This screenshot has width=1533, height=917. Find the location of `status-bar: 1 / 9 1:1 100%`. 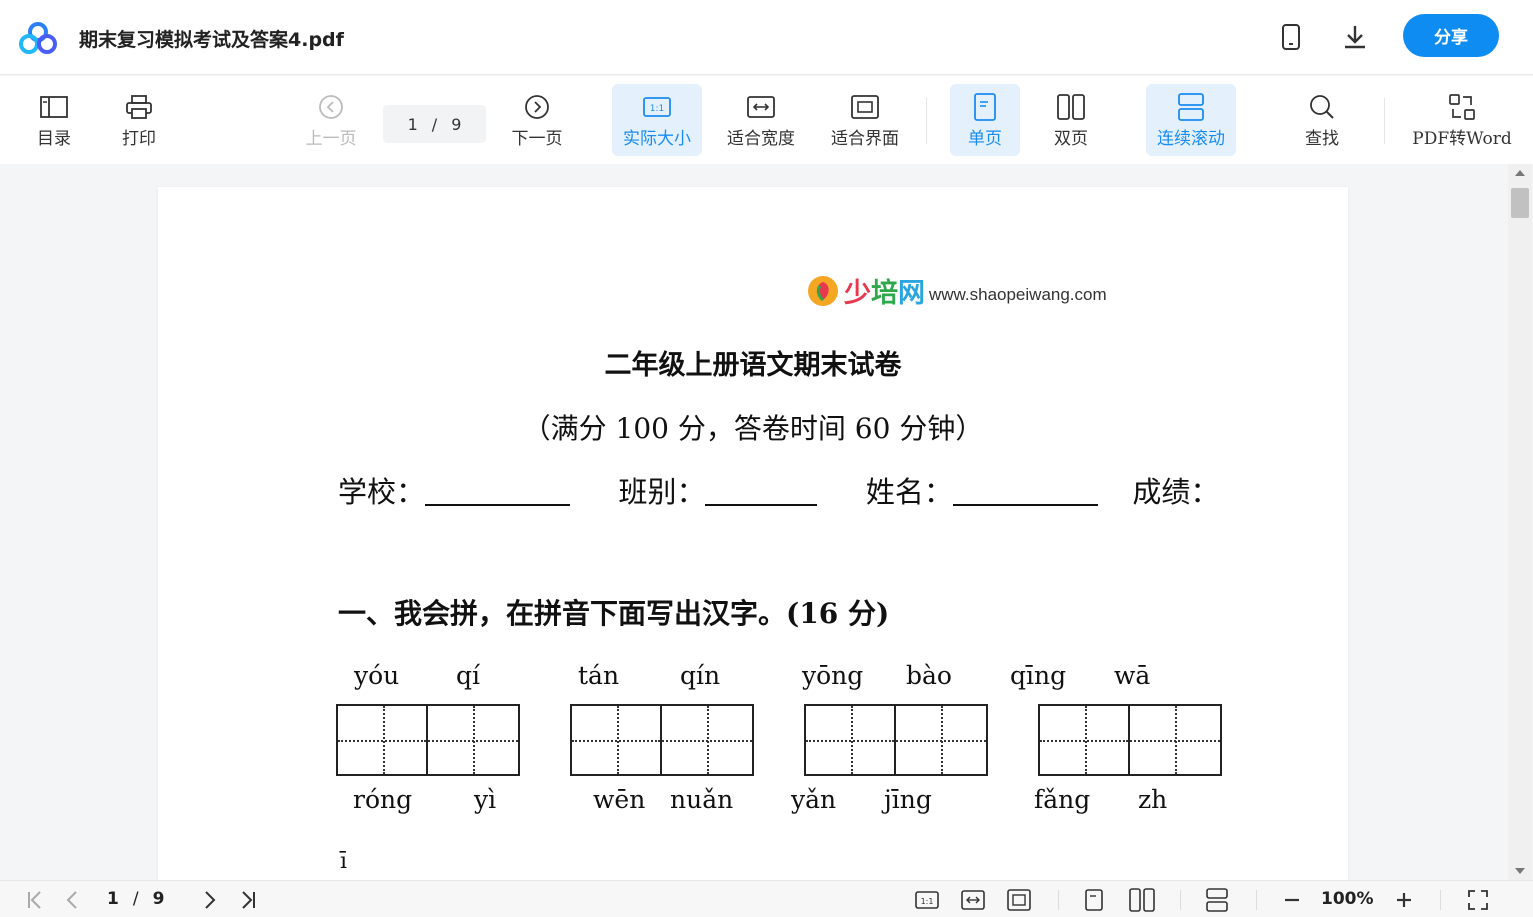

status-bar: 1 / 9 1:1 100% is located at coordinates (766, 898).